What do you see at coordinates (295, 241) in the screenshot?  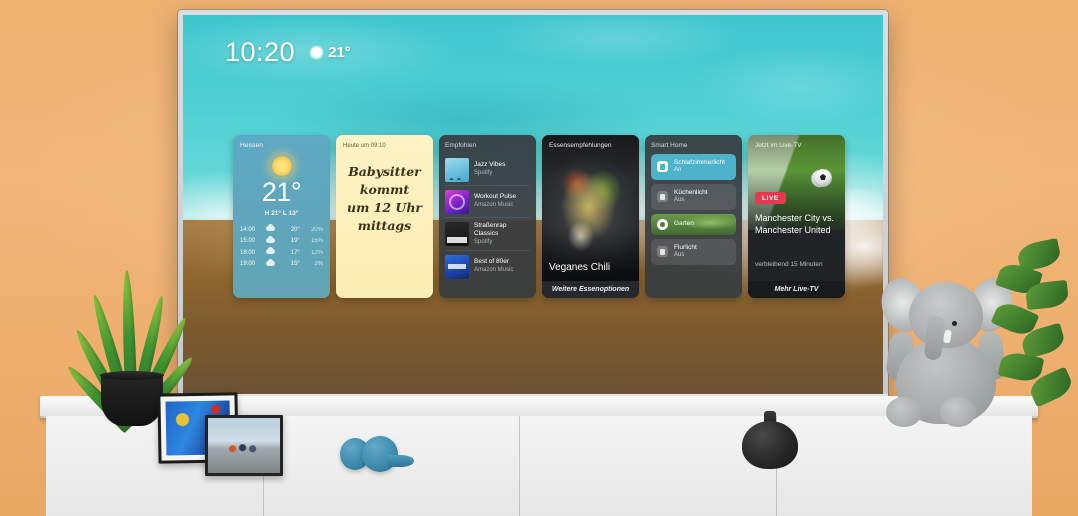 I see `hour-temp: 19°` at bounding box center [295, 241].